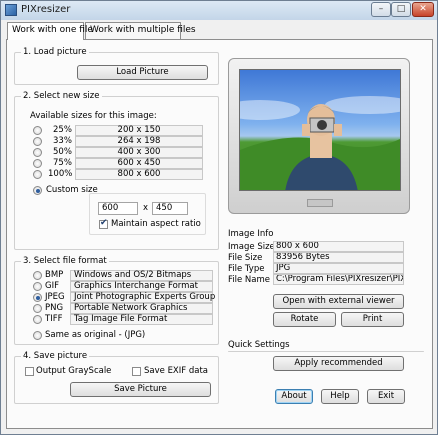  What do you see at coordinates (11, 10) in the screenshot?
I see `app-icon` at bounding box center [11, 10].